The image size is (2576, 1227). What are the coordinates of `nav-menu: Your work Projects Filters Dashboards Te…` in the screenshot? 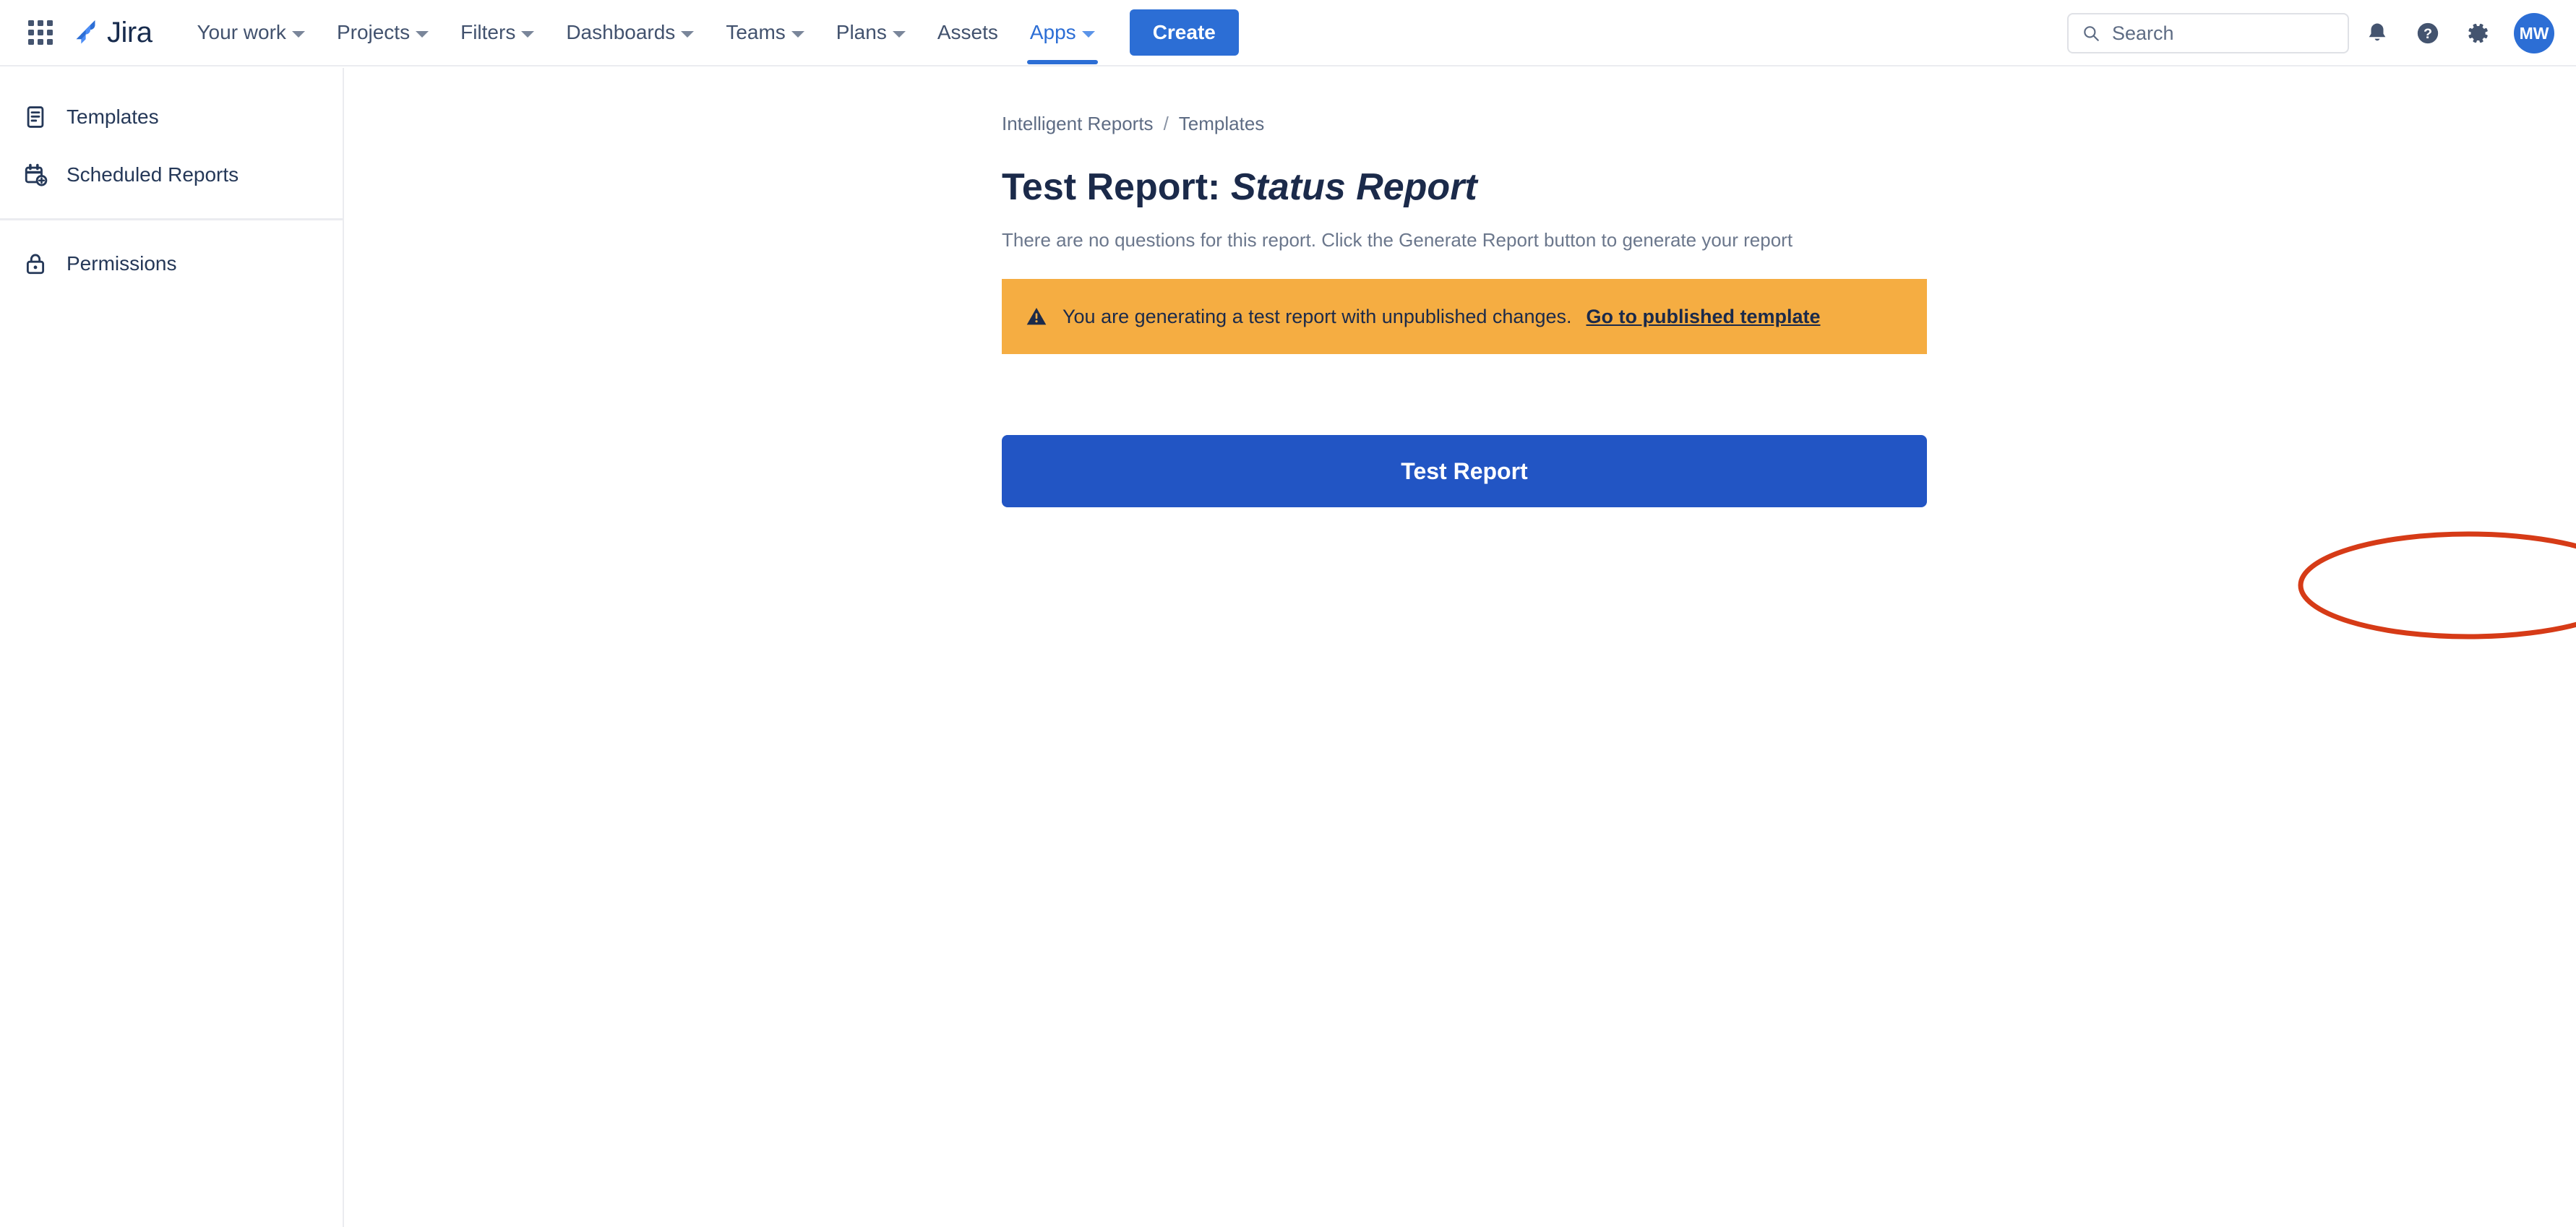 It's located at (710, 33).